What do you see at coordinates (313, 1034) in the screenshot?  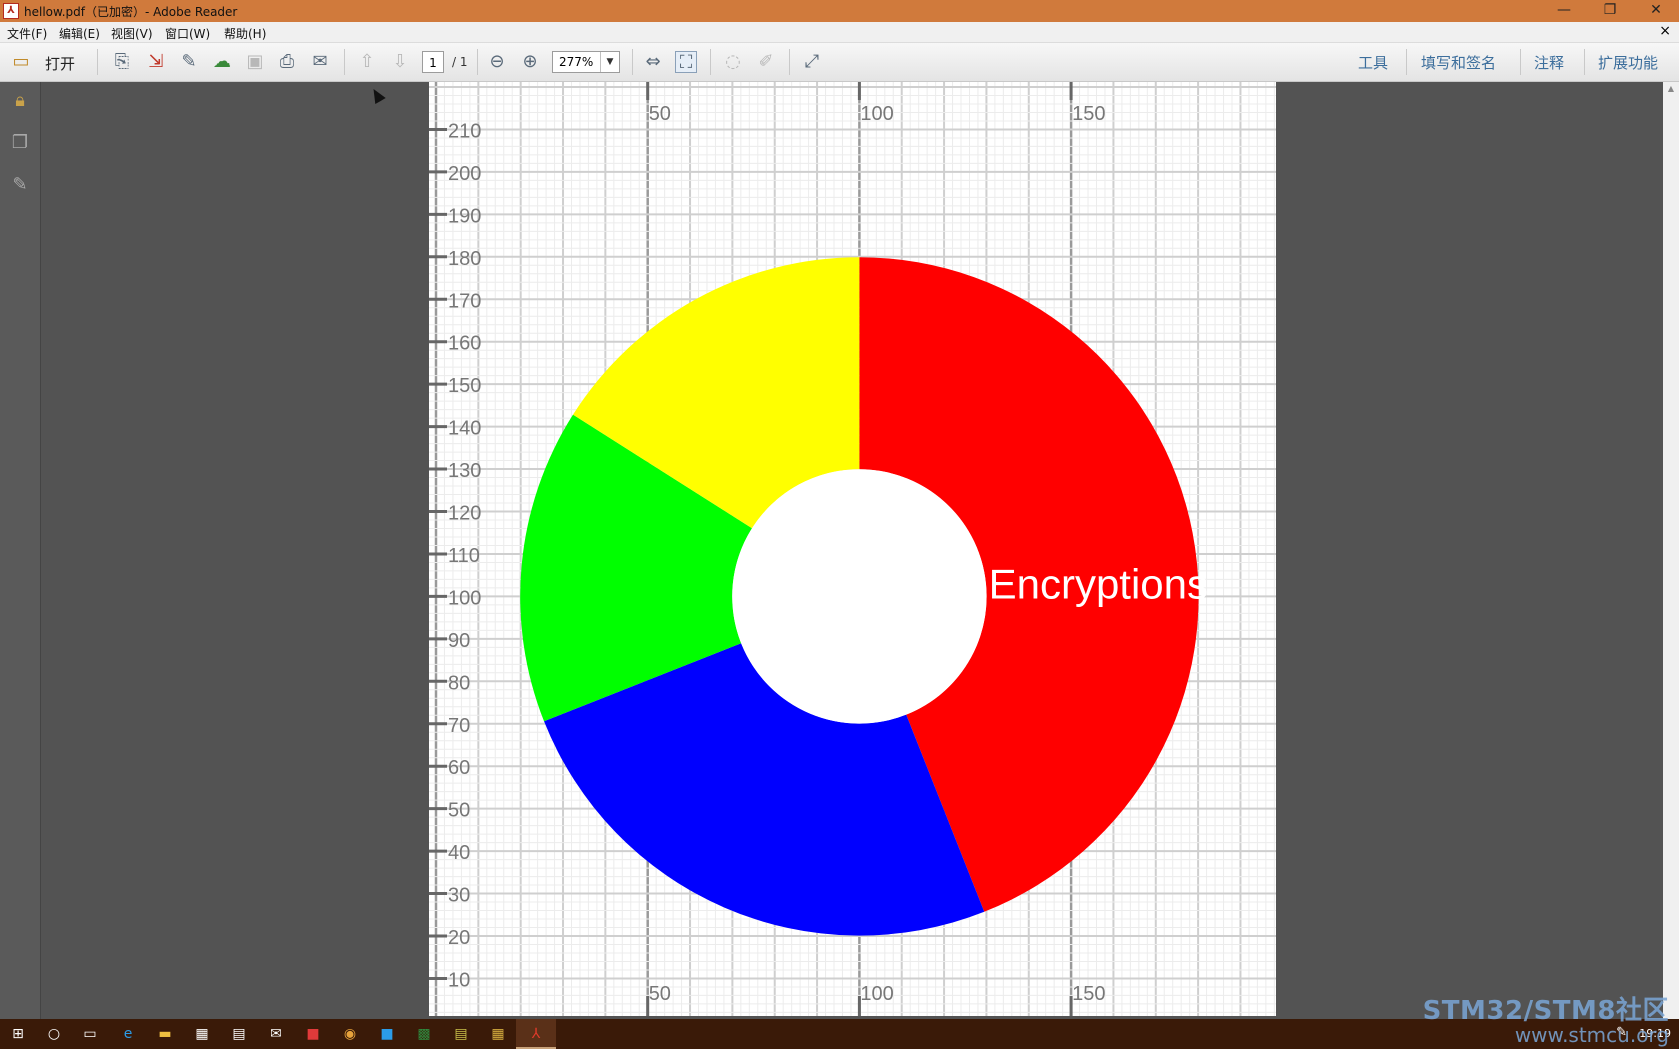 I see `app-red-icon: ■` at bounding box center [313, 1034].